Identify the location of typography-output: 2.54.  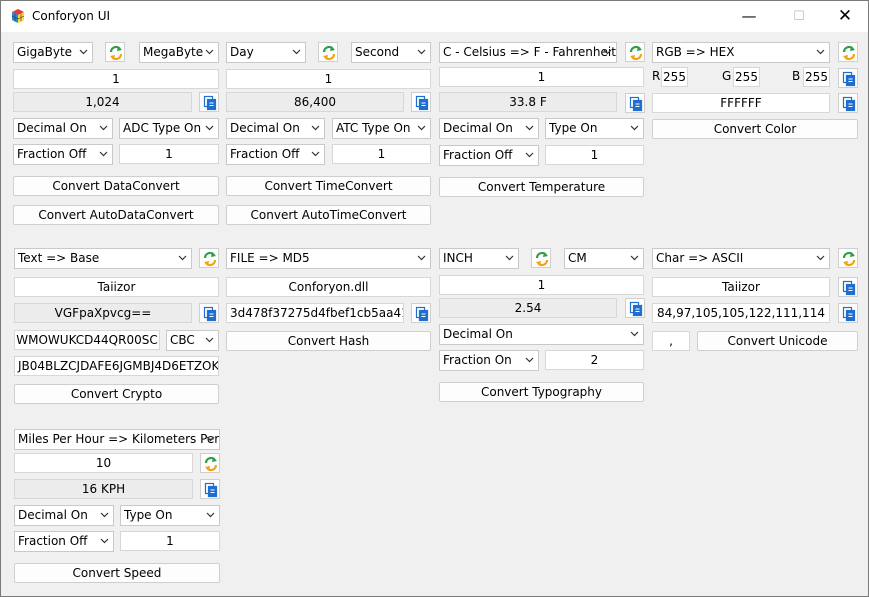
(528, 308).